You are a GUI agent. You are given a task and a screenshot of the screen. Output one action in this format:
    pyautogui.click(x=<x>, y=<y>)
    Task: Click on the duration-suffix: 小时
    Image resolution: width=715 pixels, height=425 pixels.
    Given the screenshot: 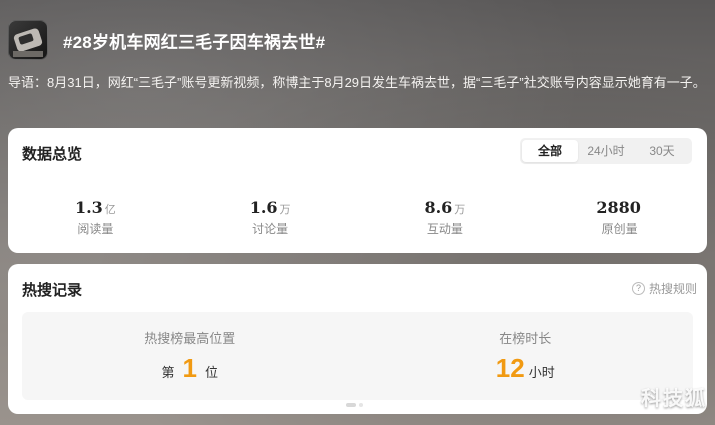 What is the action you would take?
    pyautogui.click(x=541, y=372)
    